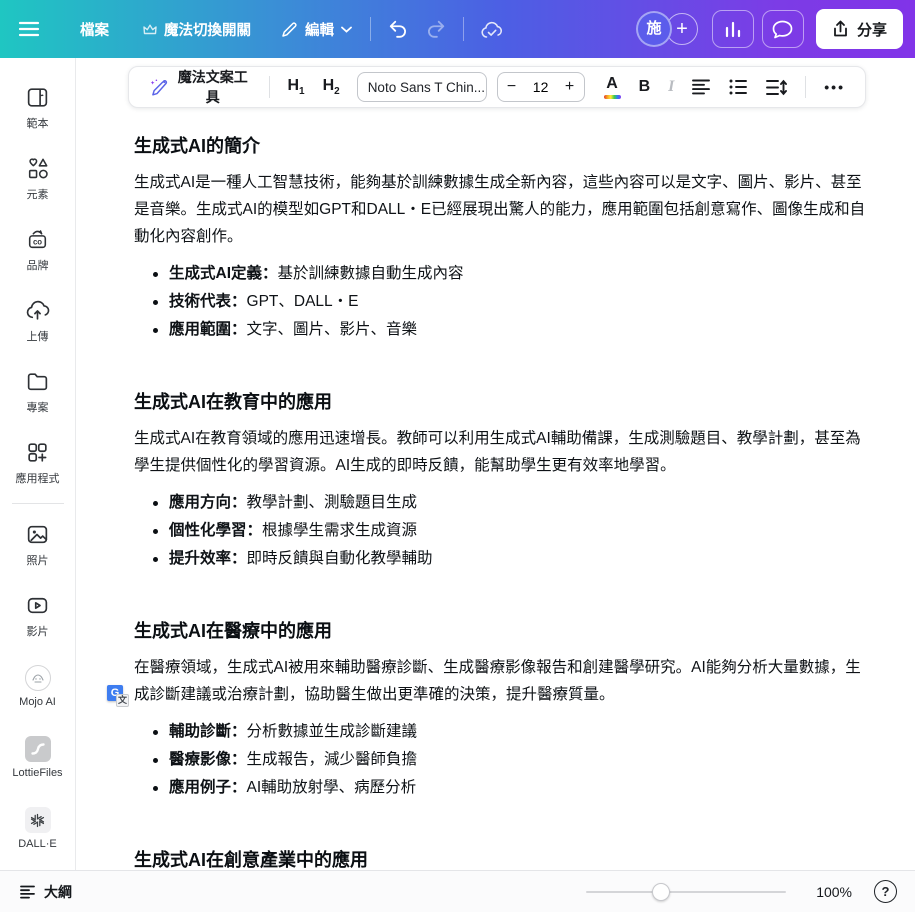 This screenshot has width=915, height=912. Describe the element at coordinates (509, 330) in the screenshot. I see `doc-bullet-item: 應用範圍：文字、圖片、影片、音樂` at that location.